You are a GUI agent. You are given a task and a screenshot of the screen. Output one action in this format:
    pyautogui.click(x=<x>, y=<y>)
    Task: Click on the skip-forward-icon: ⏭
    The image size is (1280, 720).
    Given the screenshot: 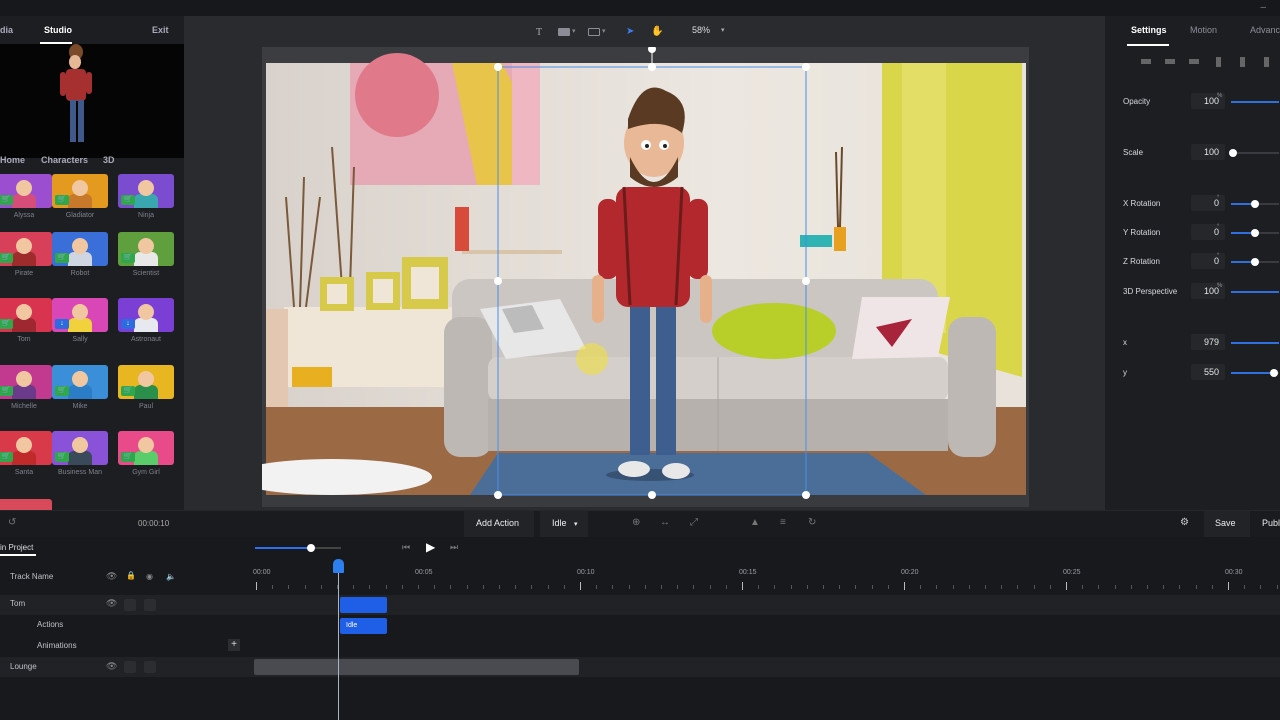 What is the action you would take?
    pyautogui.click(x=454, y=547)
    